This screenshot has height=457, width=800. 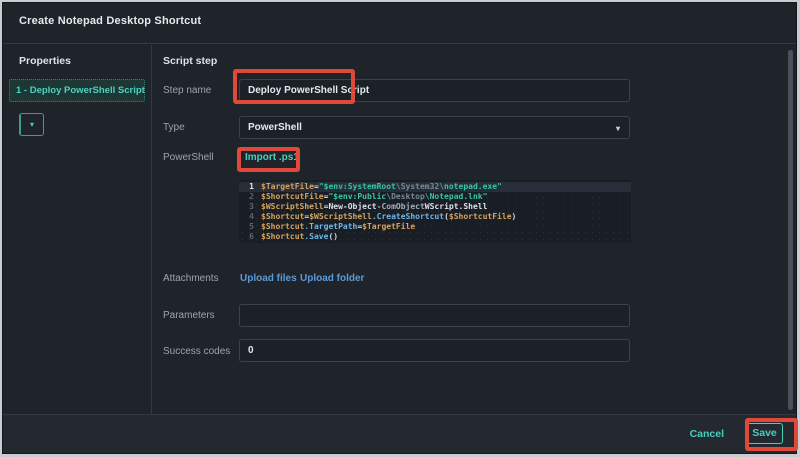 What do you see at coordinates (473, 186) in the screenshot?
I see `code-token: notepad.exe"` at bounding box center [473, 186].